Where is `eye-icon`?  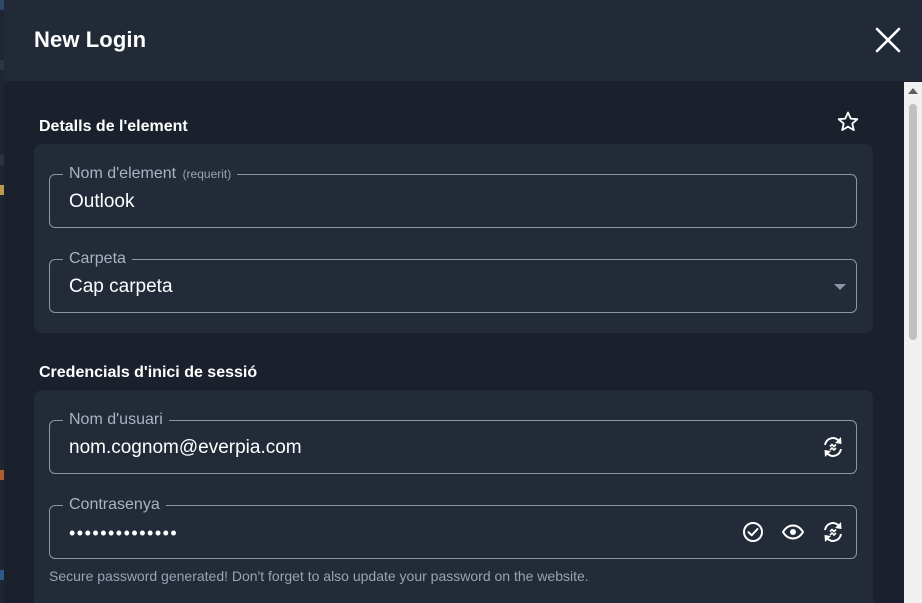
eye-icon is located at coordinates (793, 532).